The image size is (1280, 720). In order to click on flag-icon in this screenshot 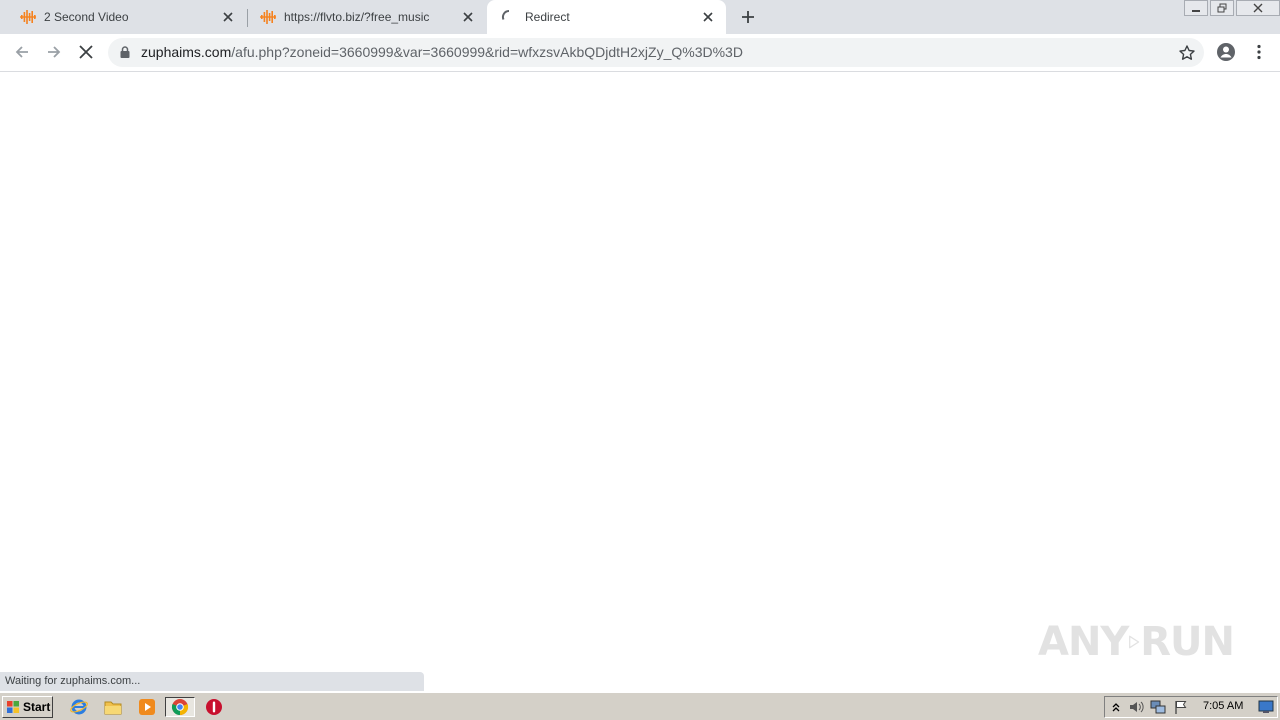, I will do `click(1181, 707)`.